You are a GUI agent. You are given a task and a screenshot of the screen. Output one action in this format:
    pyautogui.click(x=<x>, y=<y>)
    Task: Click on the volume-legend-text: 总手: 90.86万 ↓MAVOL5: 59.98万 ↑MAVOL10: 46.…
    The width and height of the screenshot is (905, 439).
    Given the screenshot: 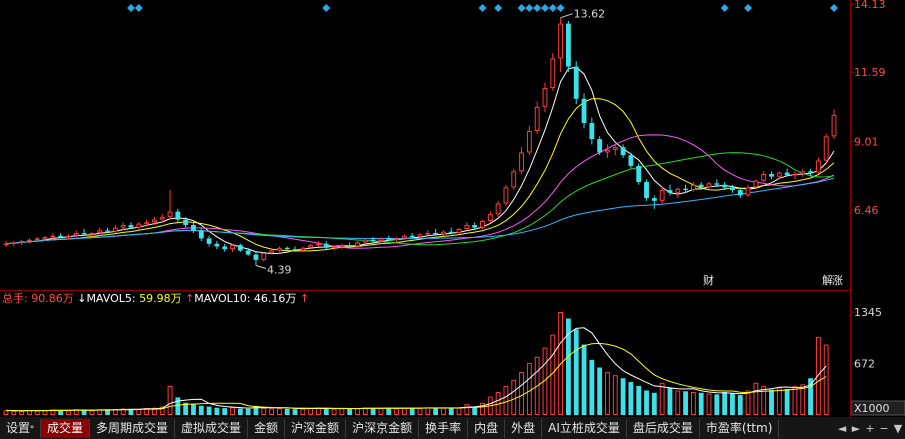 What is the action you would take?
    pyautogui.click(x=155, y=298)
    